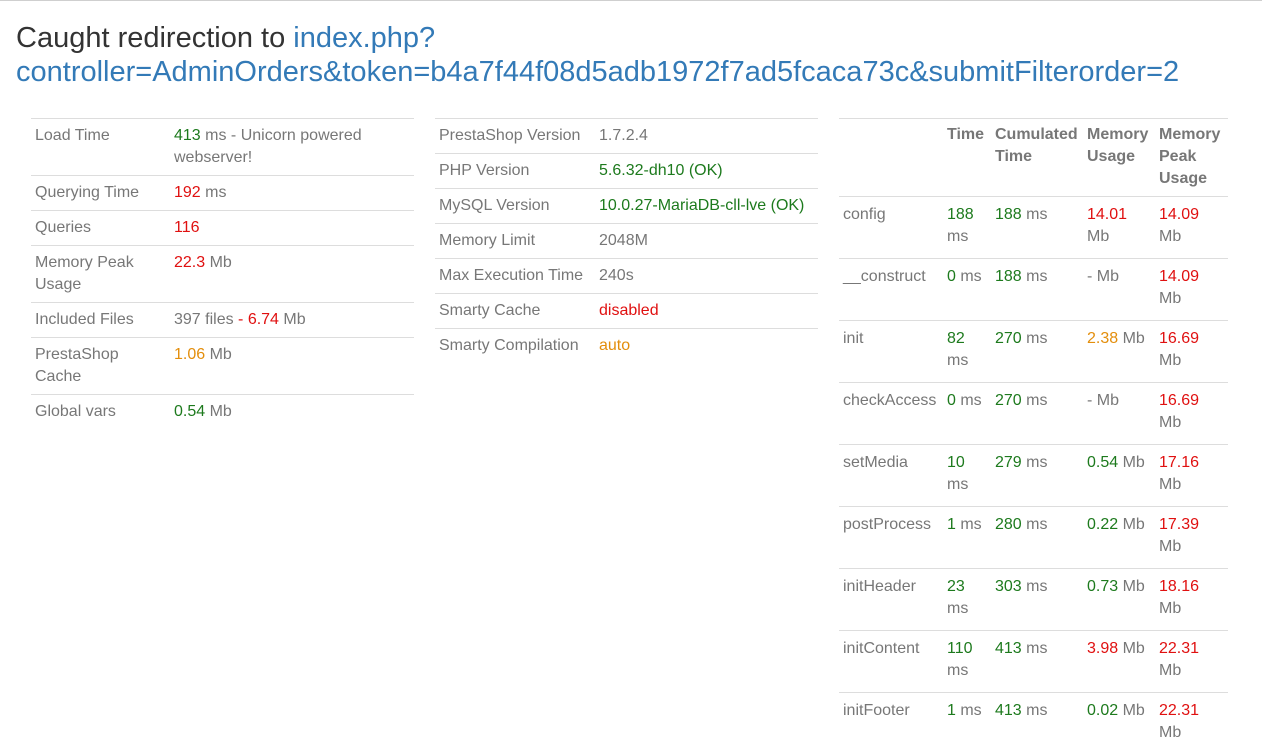 The image size is (1262, 754). I want to click on timing-row: initHeader 23 ms 303 ms 0.73 Mb 18.16 Mb, so click(1033, 600).